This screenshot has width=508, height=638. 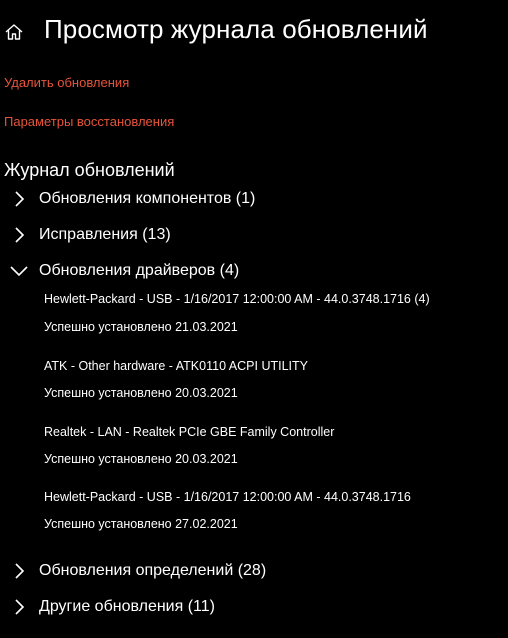 I want to click on group-feature-updates: Обновления компонентов (1), so click(x=131, y=199).